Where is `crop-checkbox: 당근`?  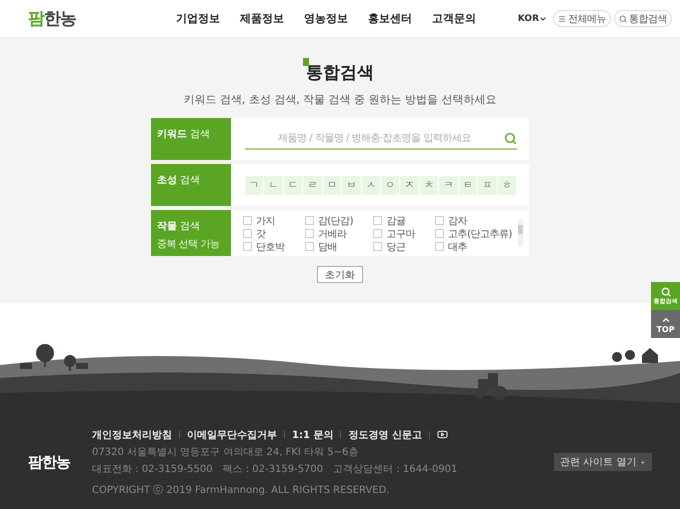
crop-checkbox: 당근 is located at coordinates (394, 246).